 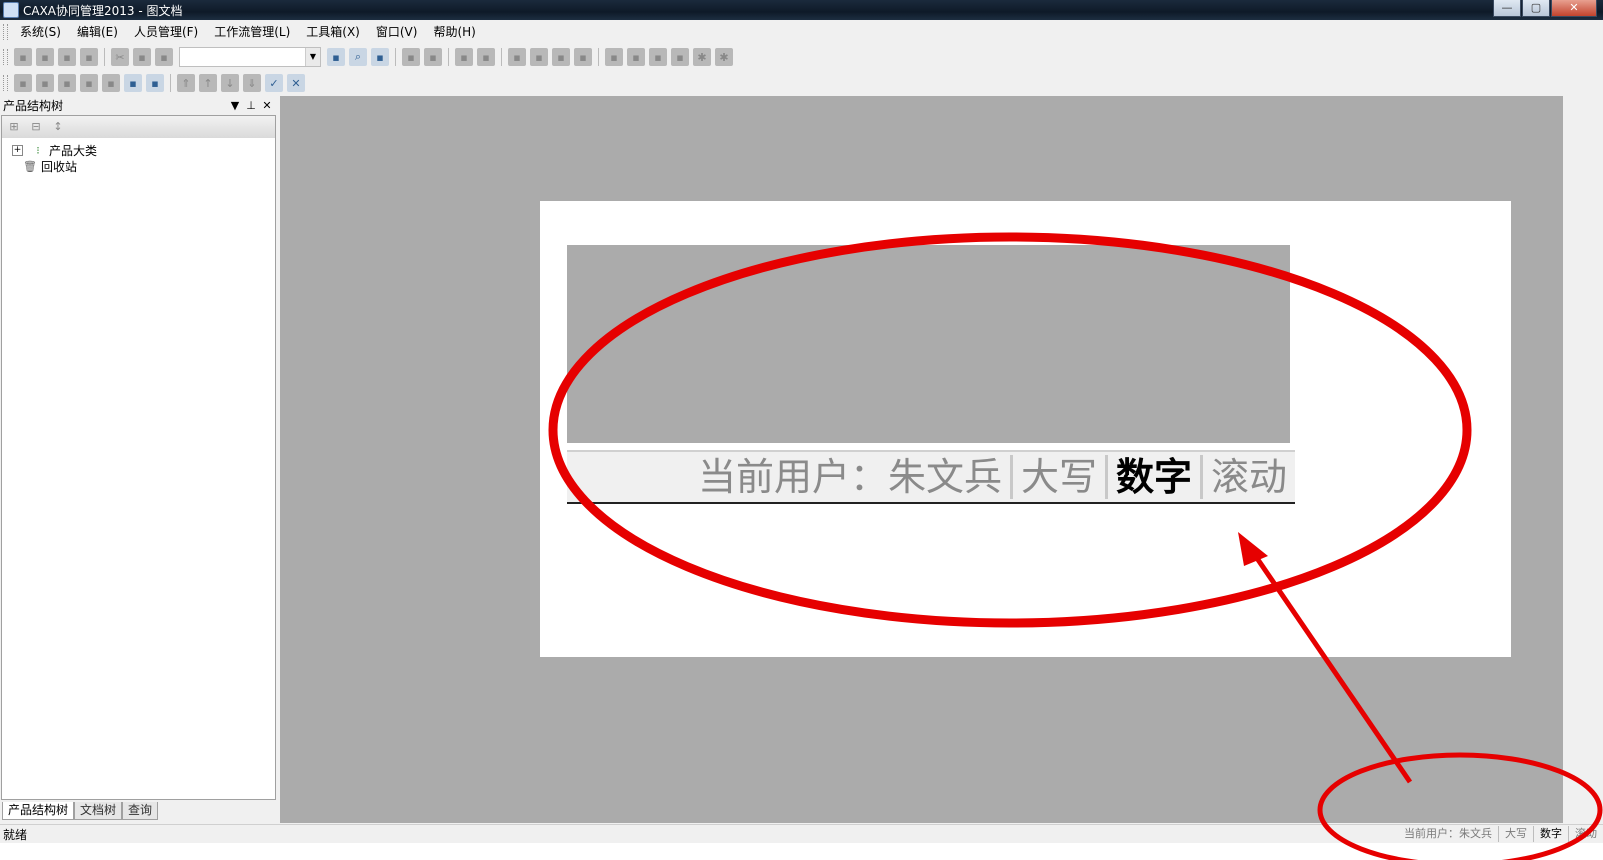 What do you see at coordinates (186, 83) in the screenshot?
I see `move-top-icon: ⇑` at bounding box center [186, 83].